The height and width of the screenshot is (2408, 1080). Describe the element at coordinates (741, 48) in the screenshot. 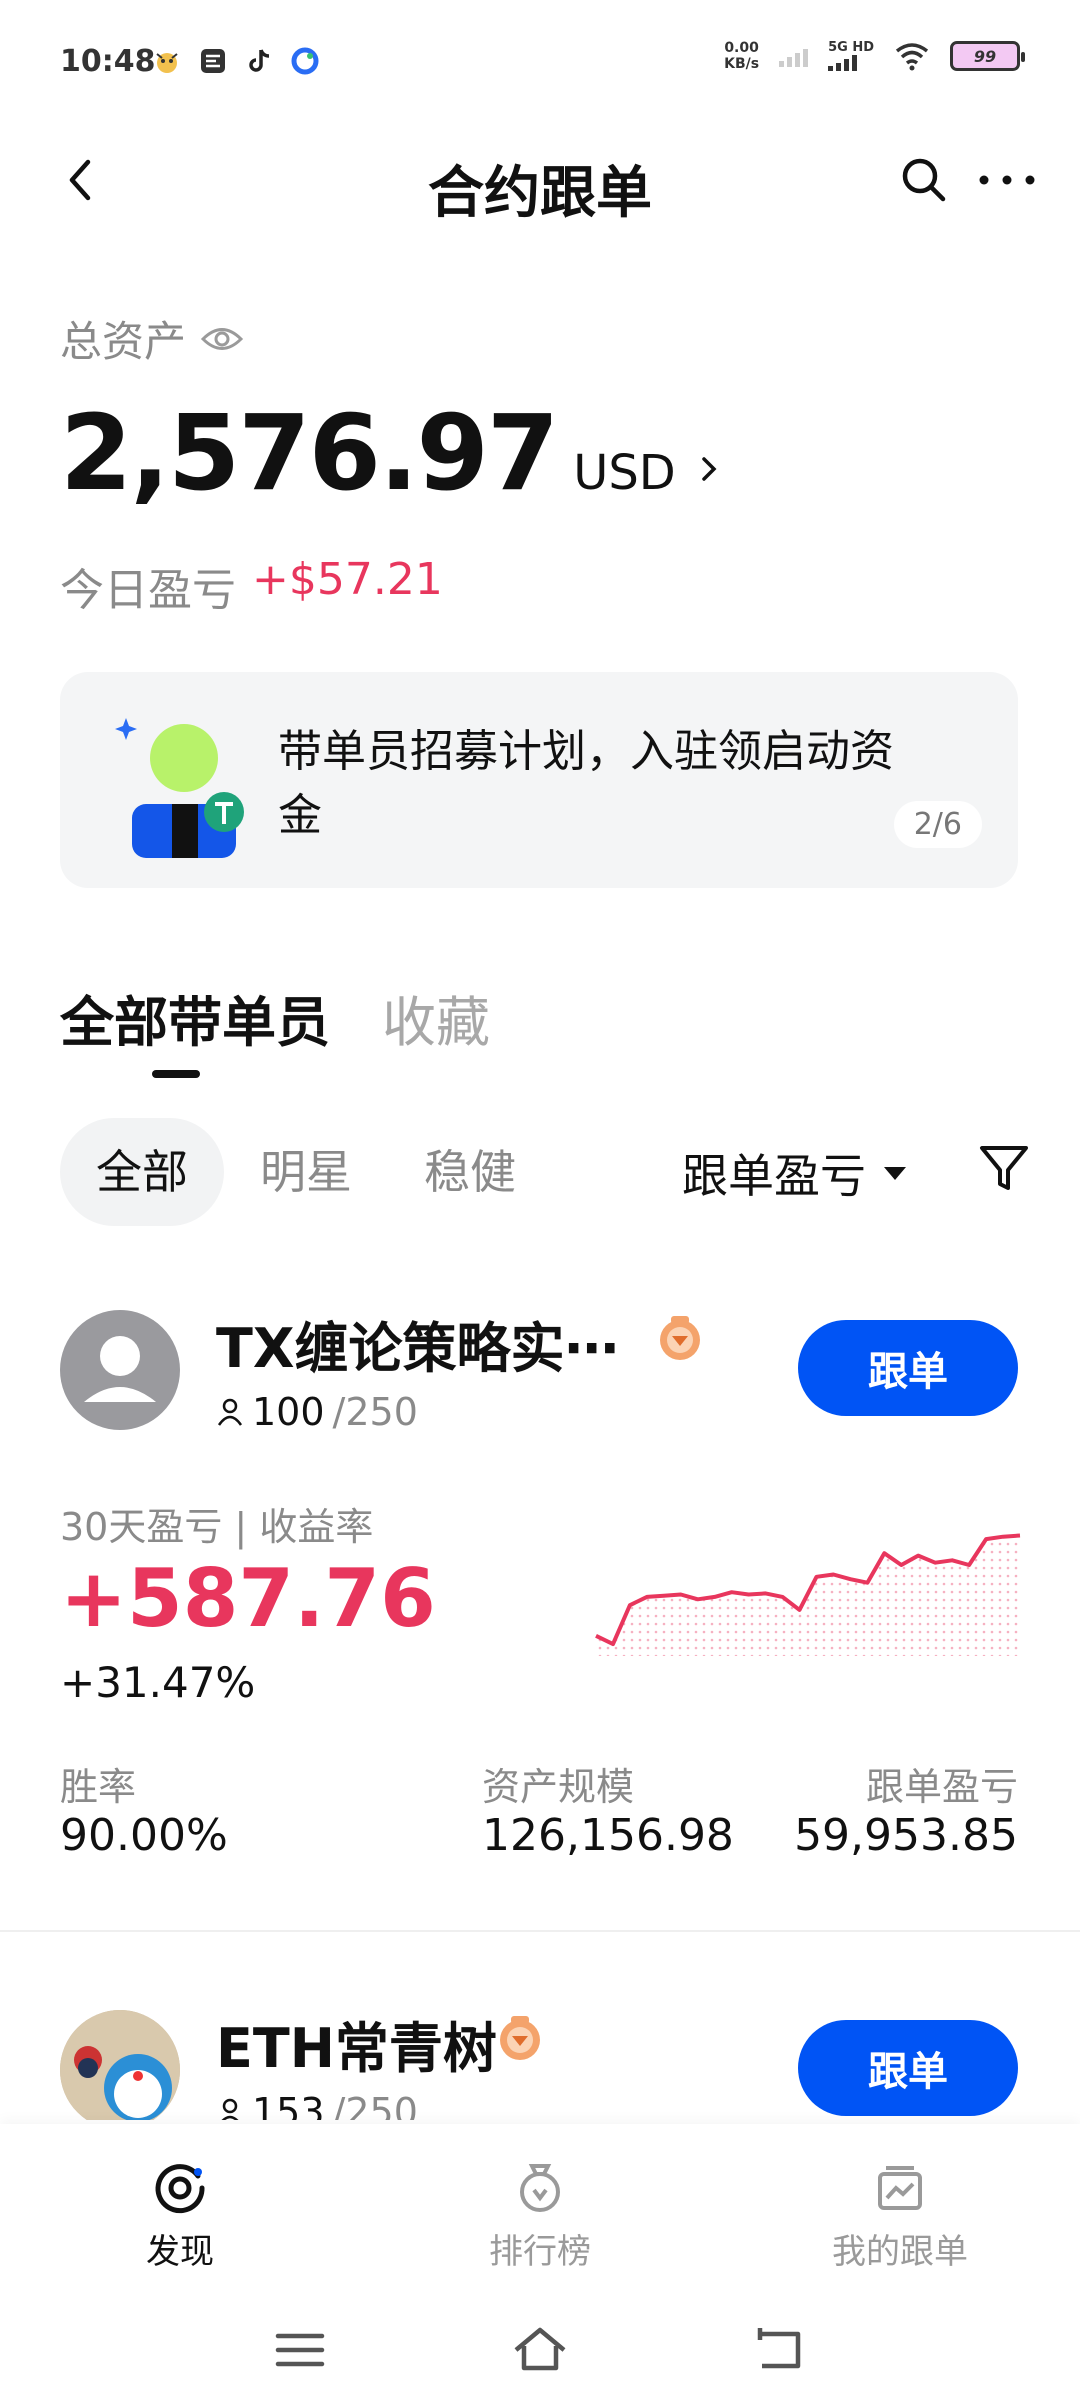

I see `net-speed-value: 0.00` at that location.